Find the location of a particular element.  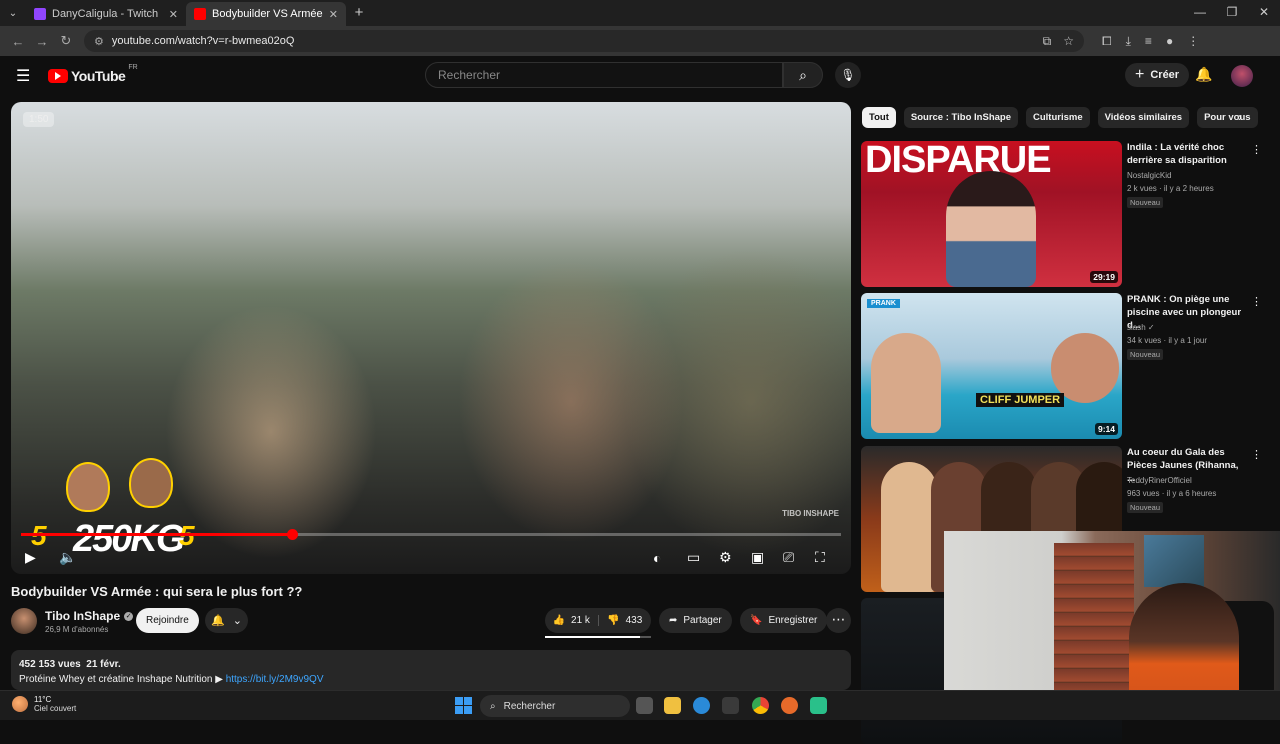

windows-start-icon is located at coordinates (463, 705).